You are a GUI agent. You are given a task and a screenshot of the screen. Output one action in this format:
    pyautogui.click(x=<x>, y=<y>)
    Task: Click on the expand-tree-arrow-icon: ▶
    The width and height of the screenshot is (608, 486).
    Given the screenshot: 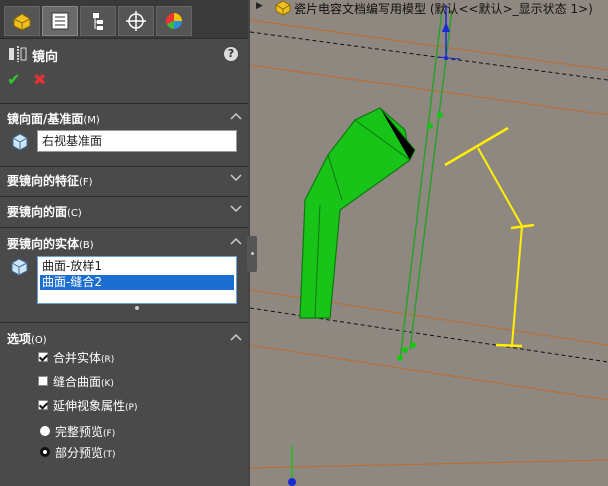 What is the action you would take?
    pyautogui.click(x=259, y=6)
    